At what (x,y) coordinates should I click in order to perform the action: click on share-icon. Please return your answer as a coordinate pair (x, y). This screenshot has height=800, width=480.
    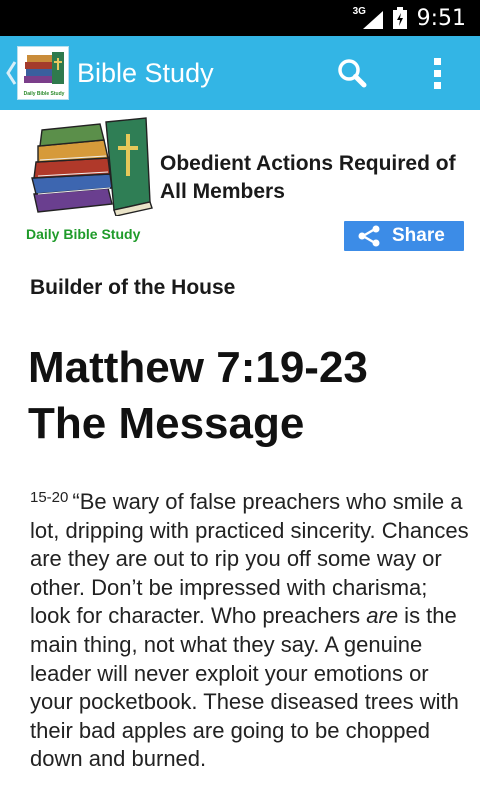
    Looking at the image, I should click on (369, 236).